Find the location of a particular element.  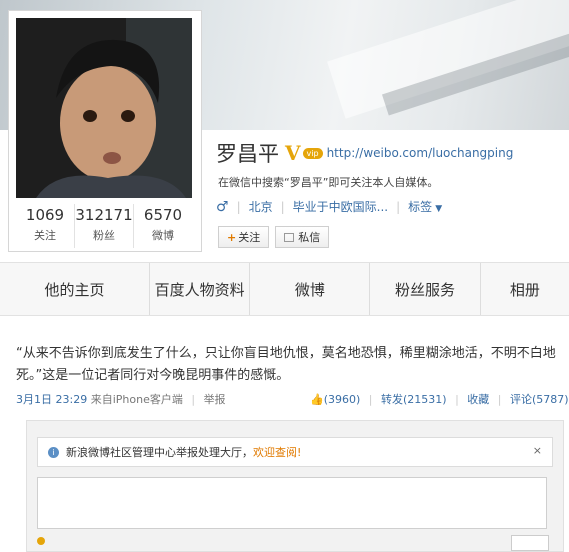

close-icon: × is located at coordinates (537, 450).